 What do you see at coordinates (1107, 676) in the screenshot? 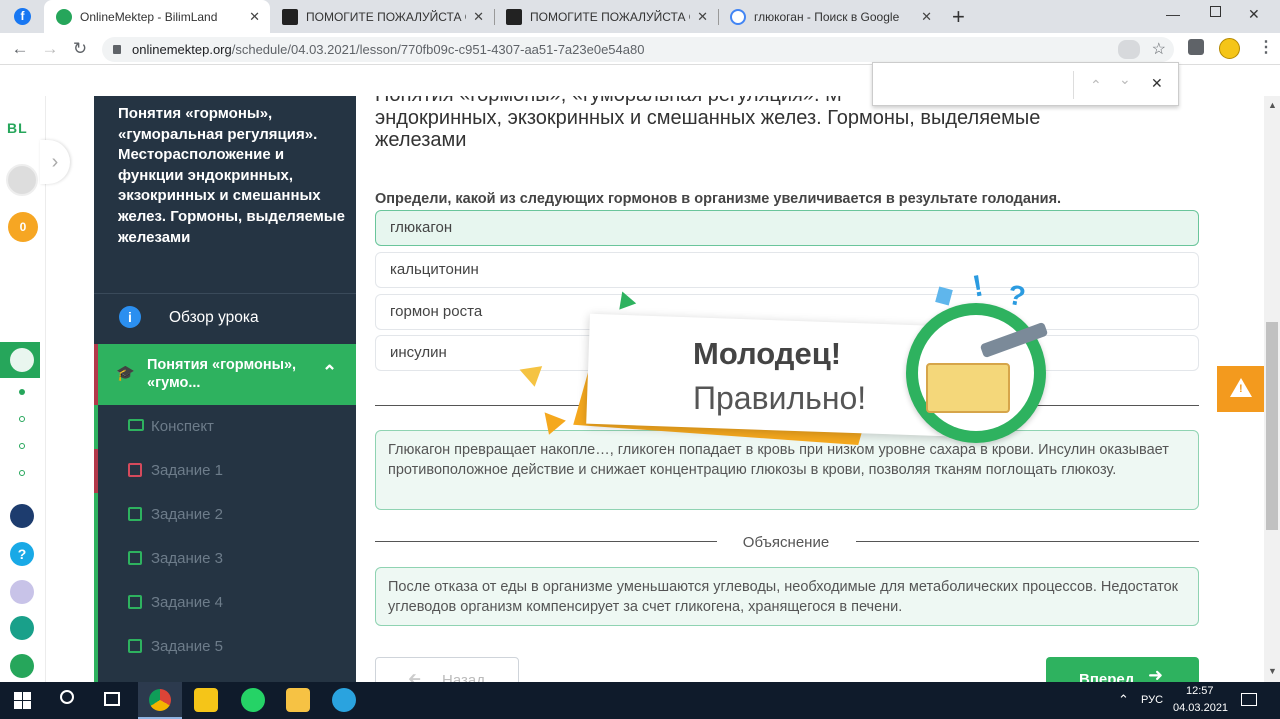
I see `next-label: Вперед` at bounding box center [1107, 676].